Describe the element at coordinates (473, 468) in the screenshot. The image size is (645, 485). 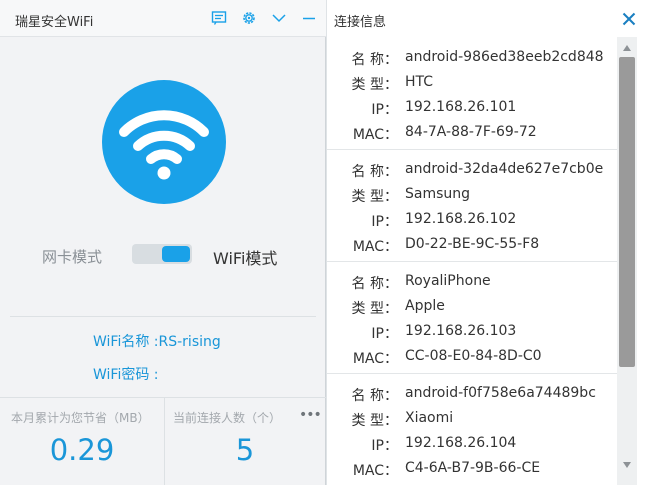
I see `device-mac: C4-6A-B7-9B-66-CE` at that location.